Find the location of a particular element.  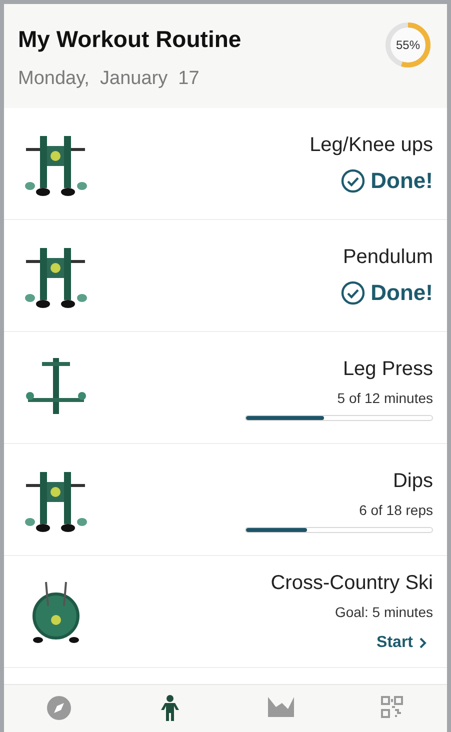

exercise-name: Dips is located at coordinates (412, 481).